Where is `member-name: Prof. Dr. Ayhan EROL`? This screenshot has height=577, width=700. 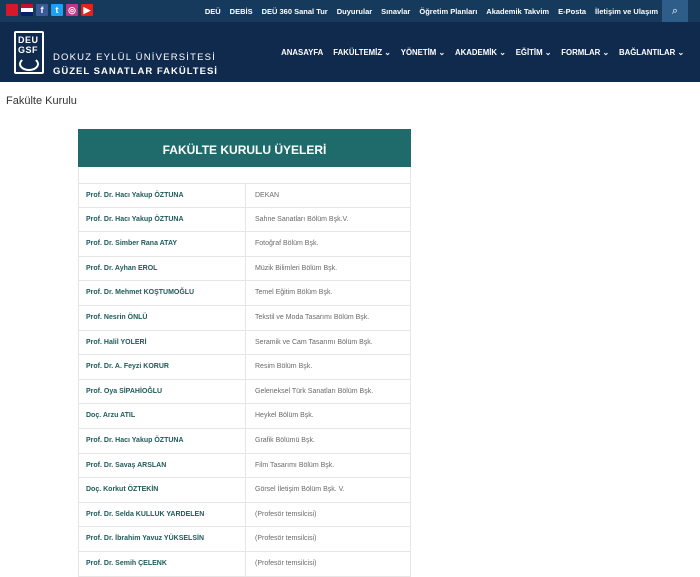 member-name: Prof. Dr. Ayhan EROL is located at coordinates (162, 268).